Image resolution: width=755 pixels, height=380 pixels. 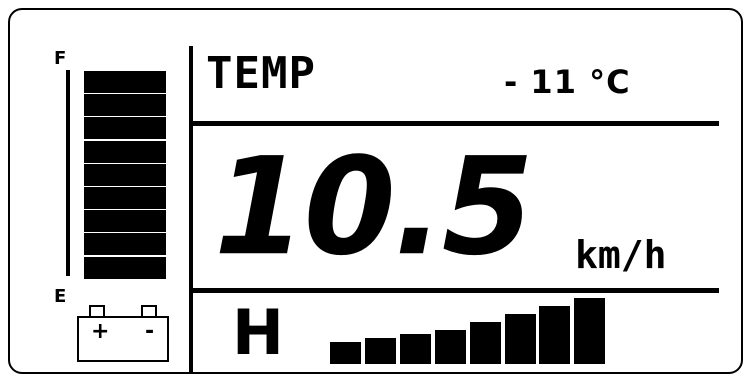 I want to click on divider-top, so click(x=456, y=123).